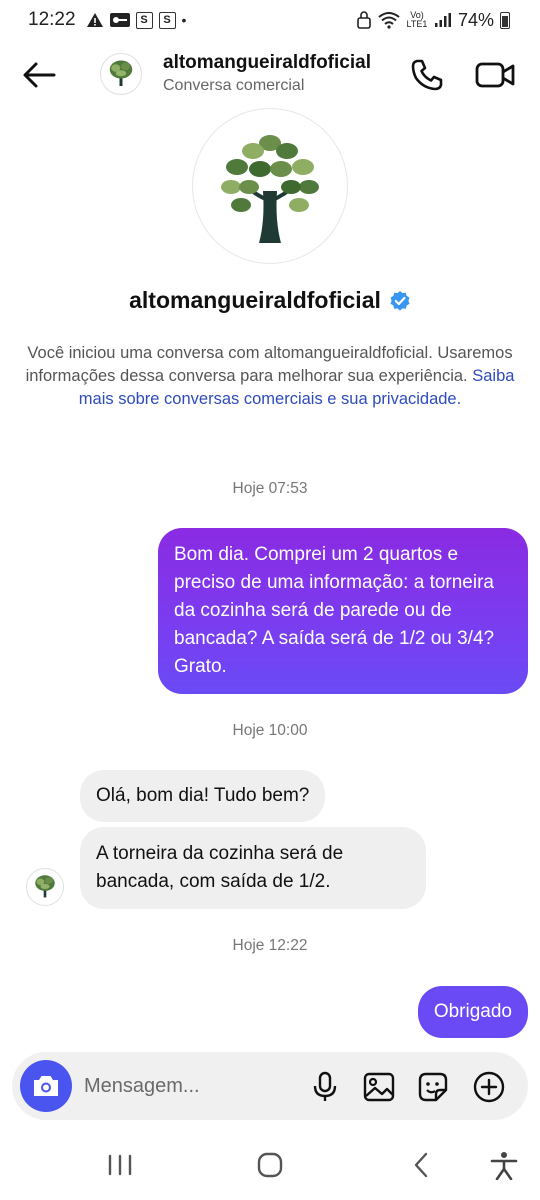  I want to click on camera-button, so click(46, 1086).